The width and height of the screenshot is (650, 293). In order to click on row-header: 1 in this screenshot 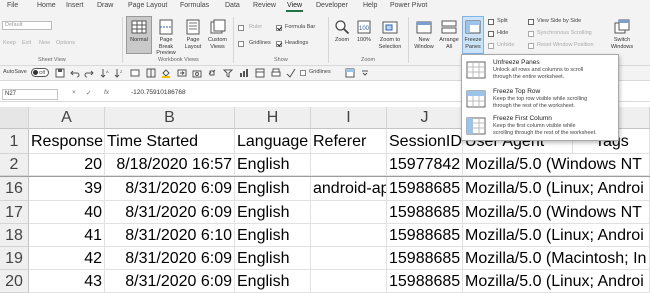, I will do `click(14, 141)`.